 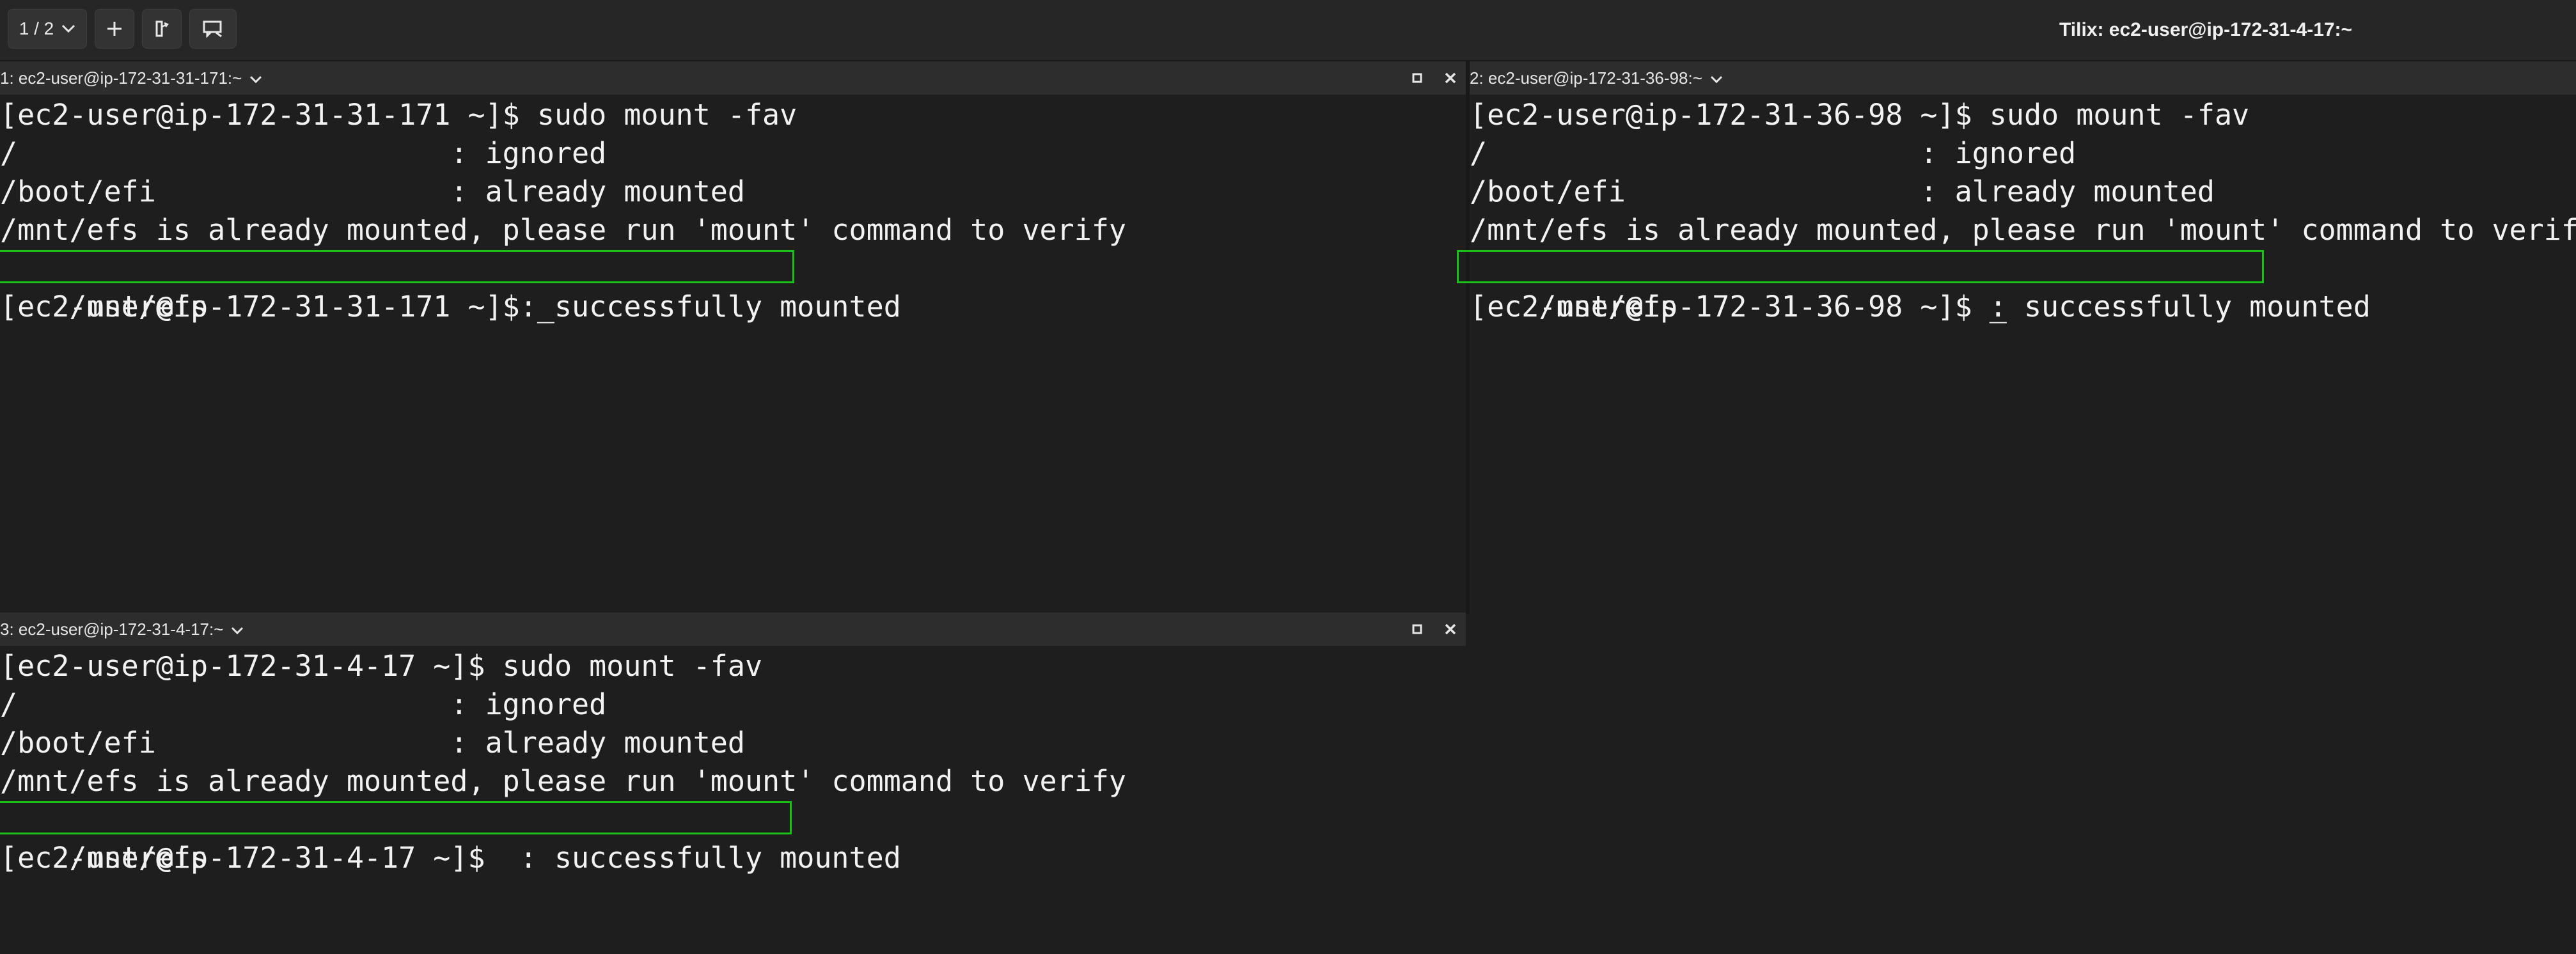 What do you see at coordinates (733, 78) in the screenshot?
I see `pane-1-header: 1: ec2-user@ip-172-31-31-171:~` at bounding box center [733, 78].